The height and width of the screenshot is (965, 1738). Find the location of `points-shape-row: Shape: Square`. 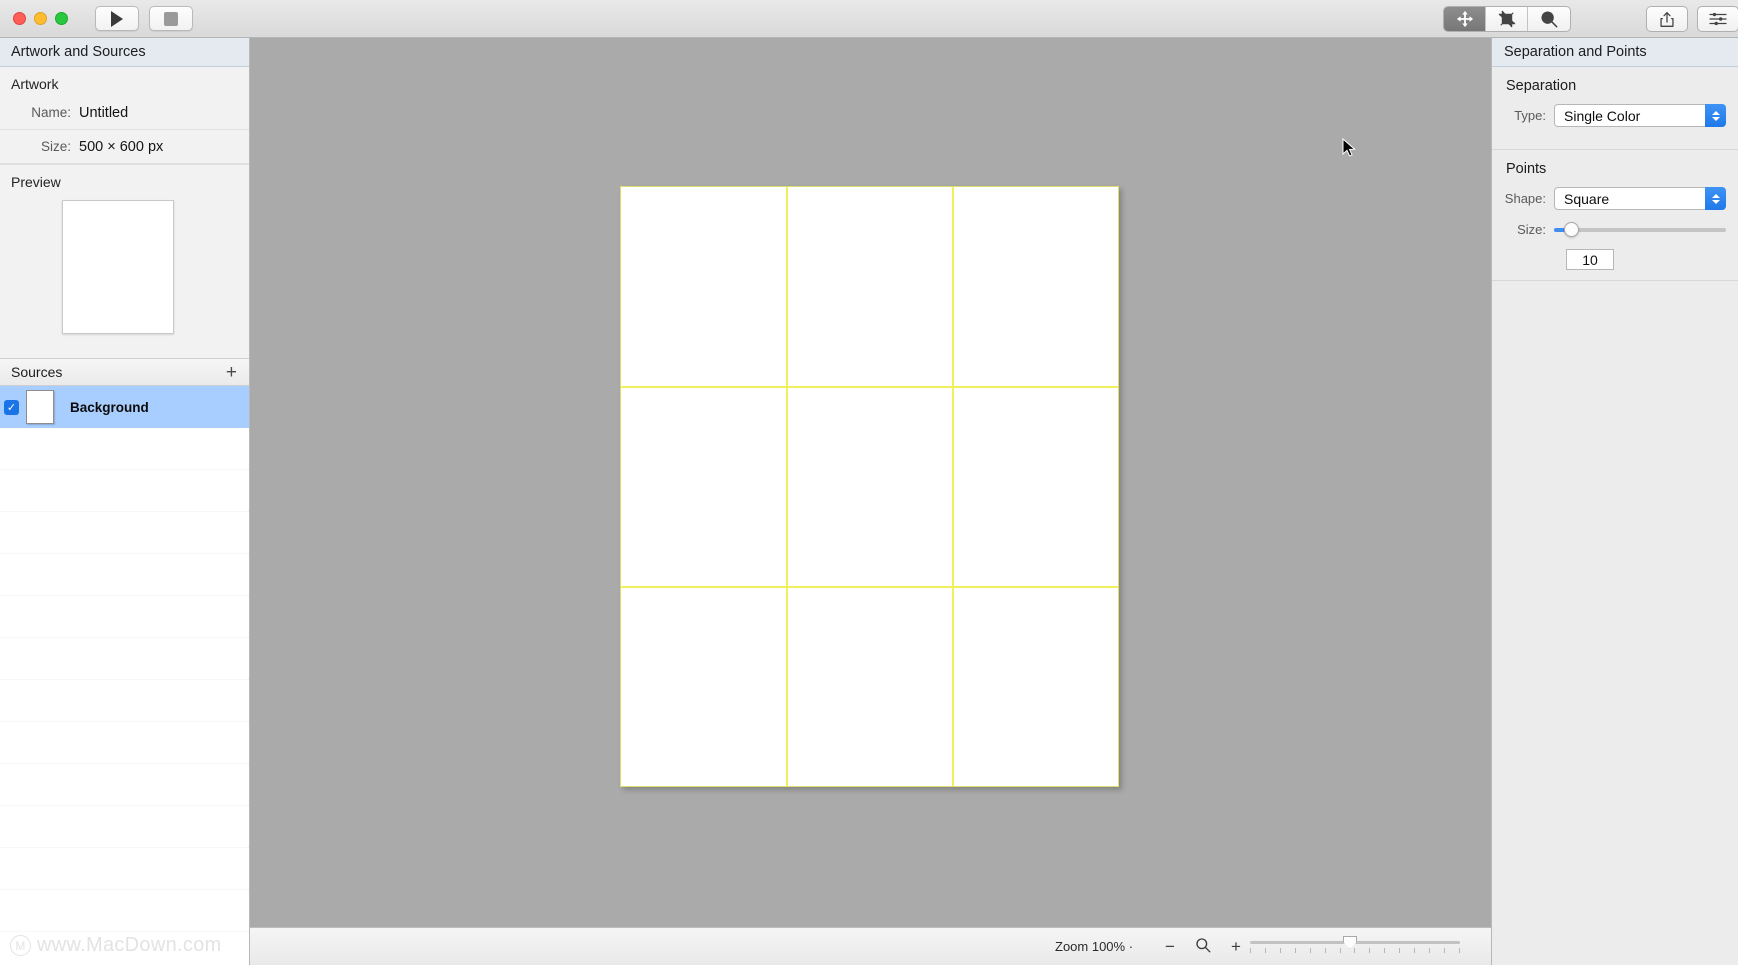

points-shape-row: Shape: Square is located at coordinates (1615, 198).